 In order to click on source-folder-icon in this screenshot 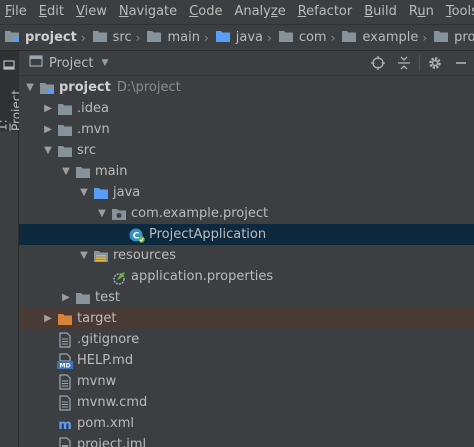, I will do `click(101, 193)`.